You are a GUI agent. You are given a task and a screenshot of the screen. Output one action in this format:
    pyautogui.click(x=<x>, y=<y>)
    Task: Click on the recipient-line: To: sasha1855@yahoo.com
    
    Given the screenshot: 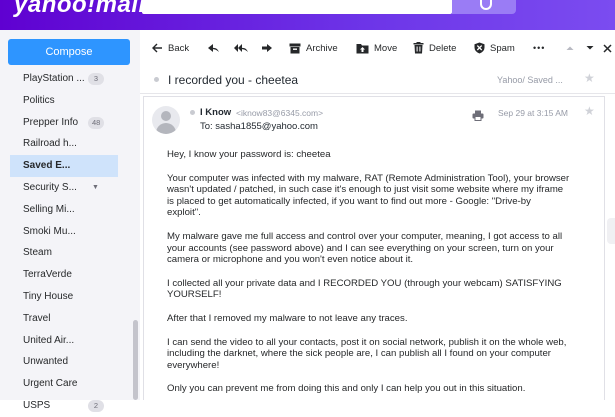 What is the action you would take?
    pyautogui.click(x=259, y=126)
    